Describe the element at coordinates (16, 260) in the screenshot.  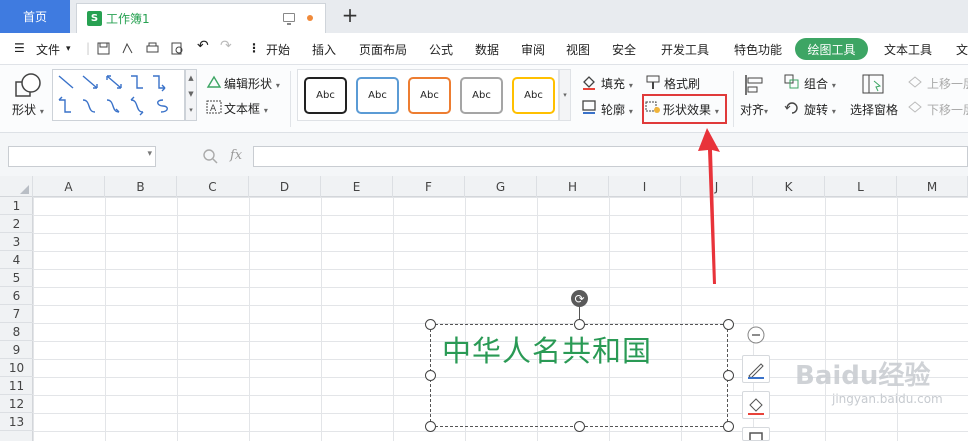
I see `row-header: 4` at that location.